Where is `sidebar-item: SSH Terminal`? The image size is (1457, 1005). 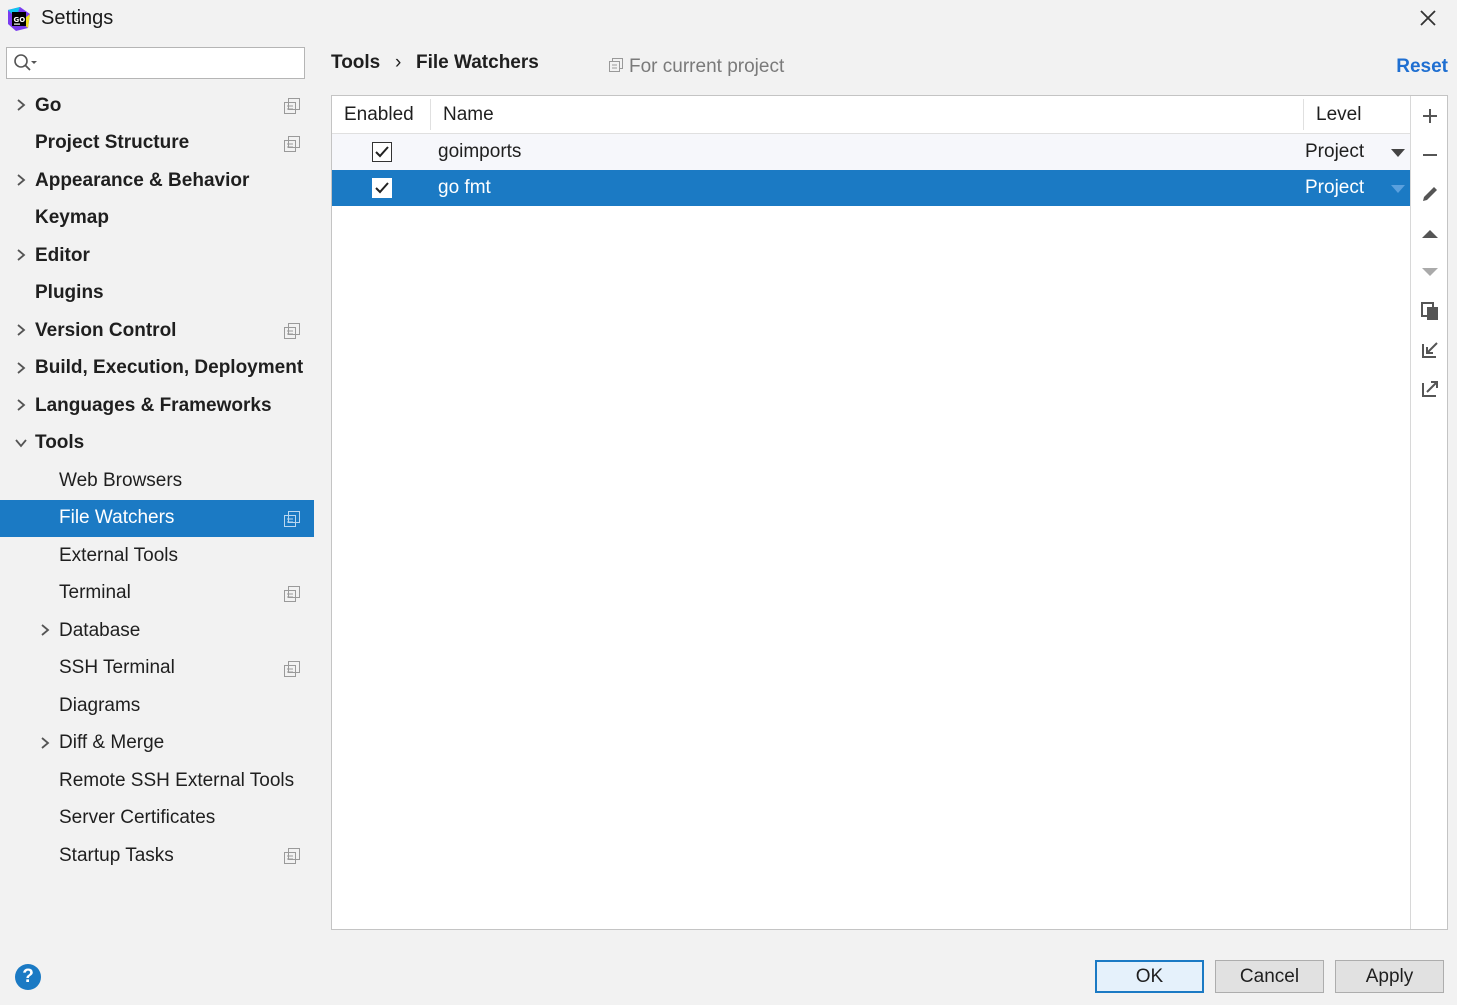
sidebar-item: SSH Terminal is located at coordinates (157, 668).